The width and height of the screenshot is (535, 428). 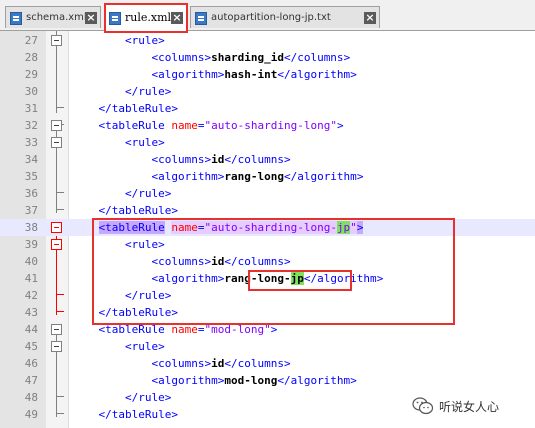 I want to click on code-text: <algorithm>mod-long</algorithm>, so click(x=214, y=380).